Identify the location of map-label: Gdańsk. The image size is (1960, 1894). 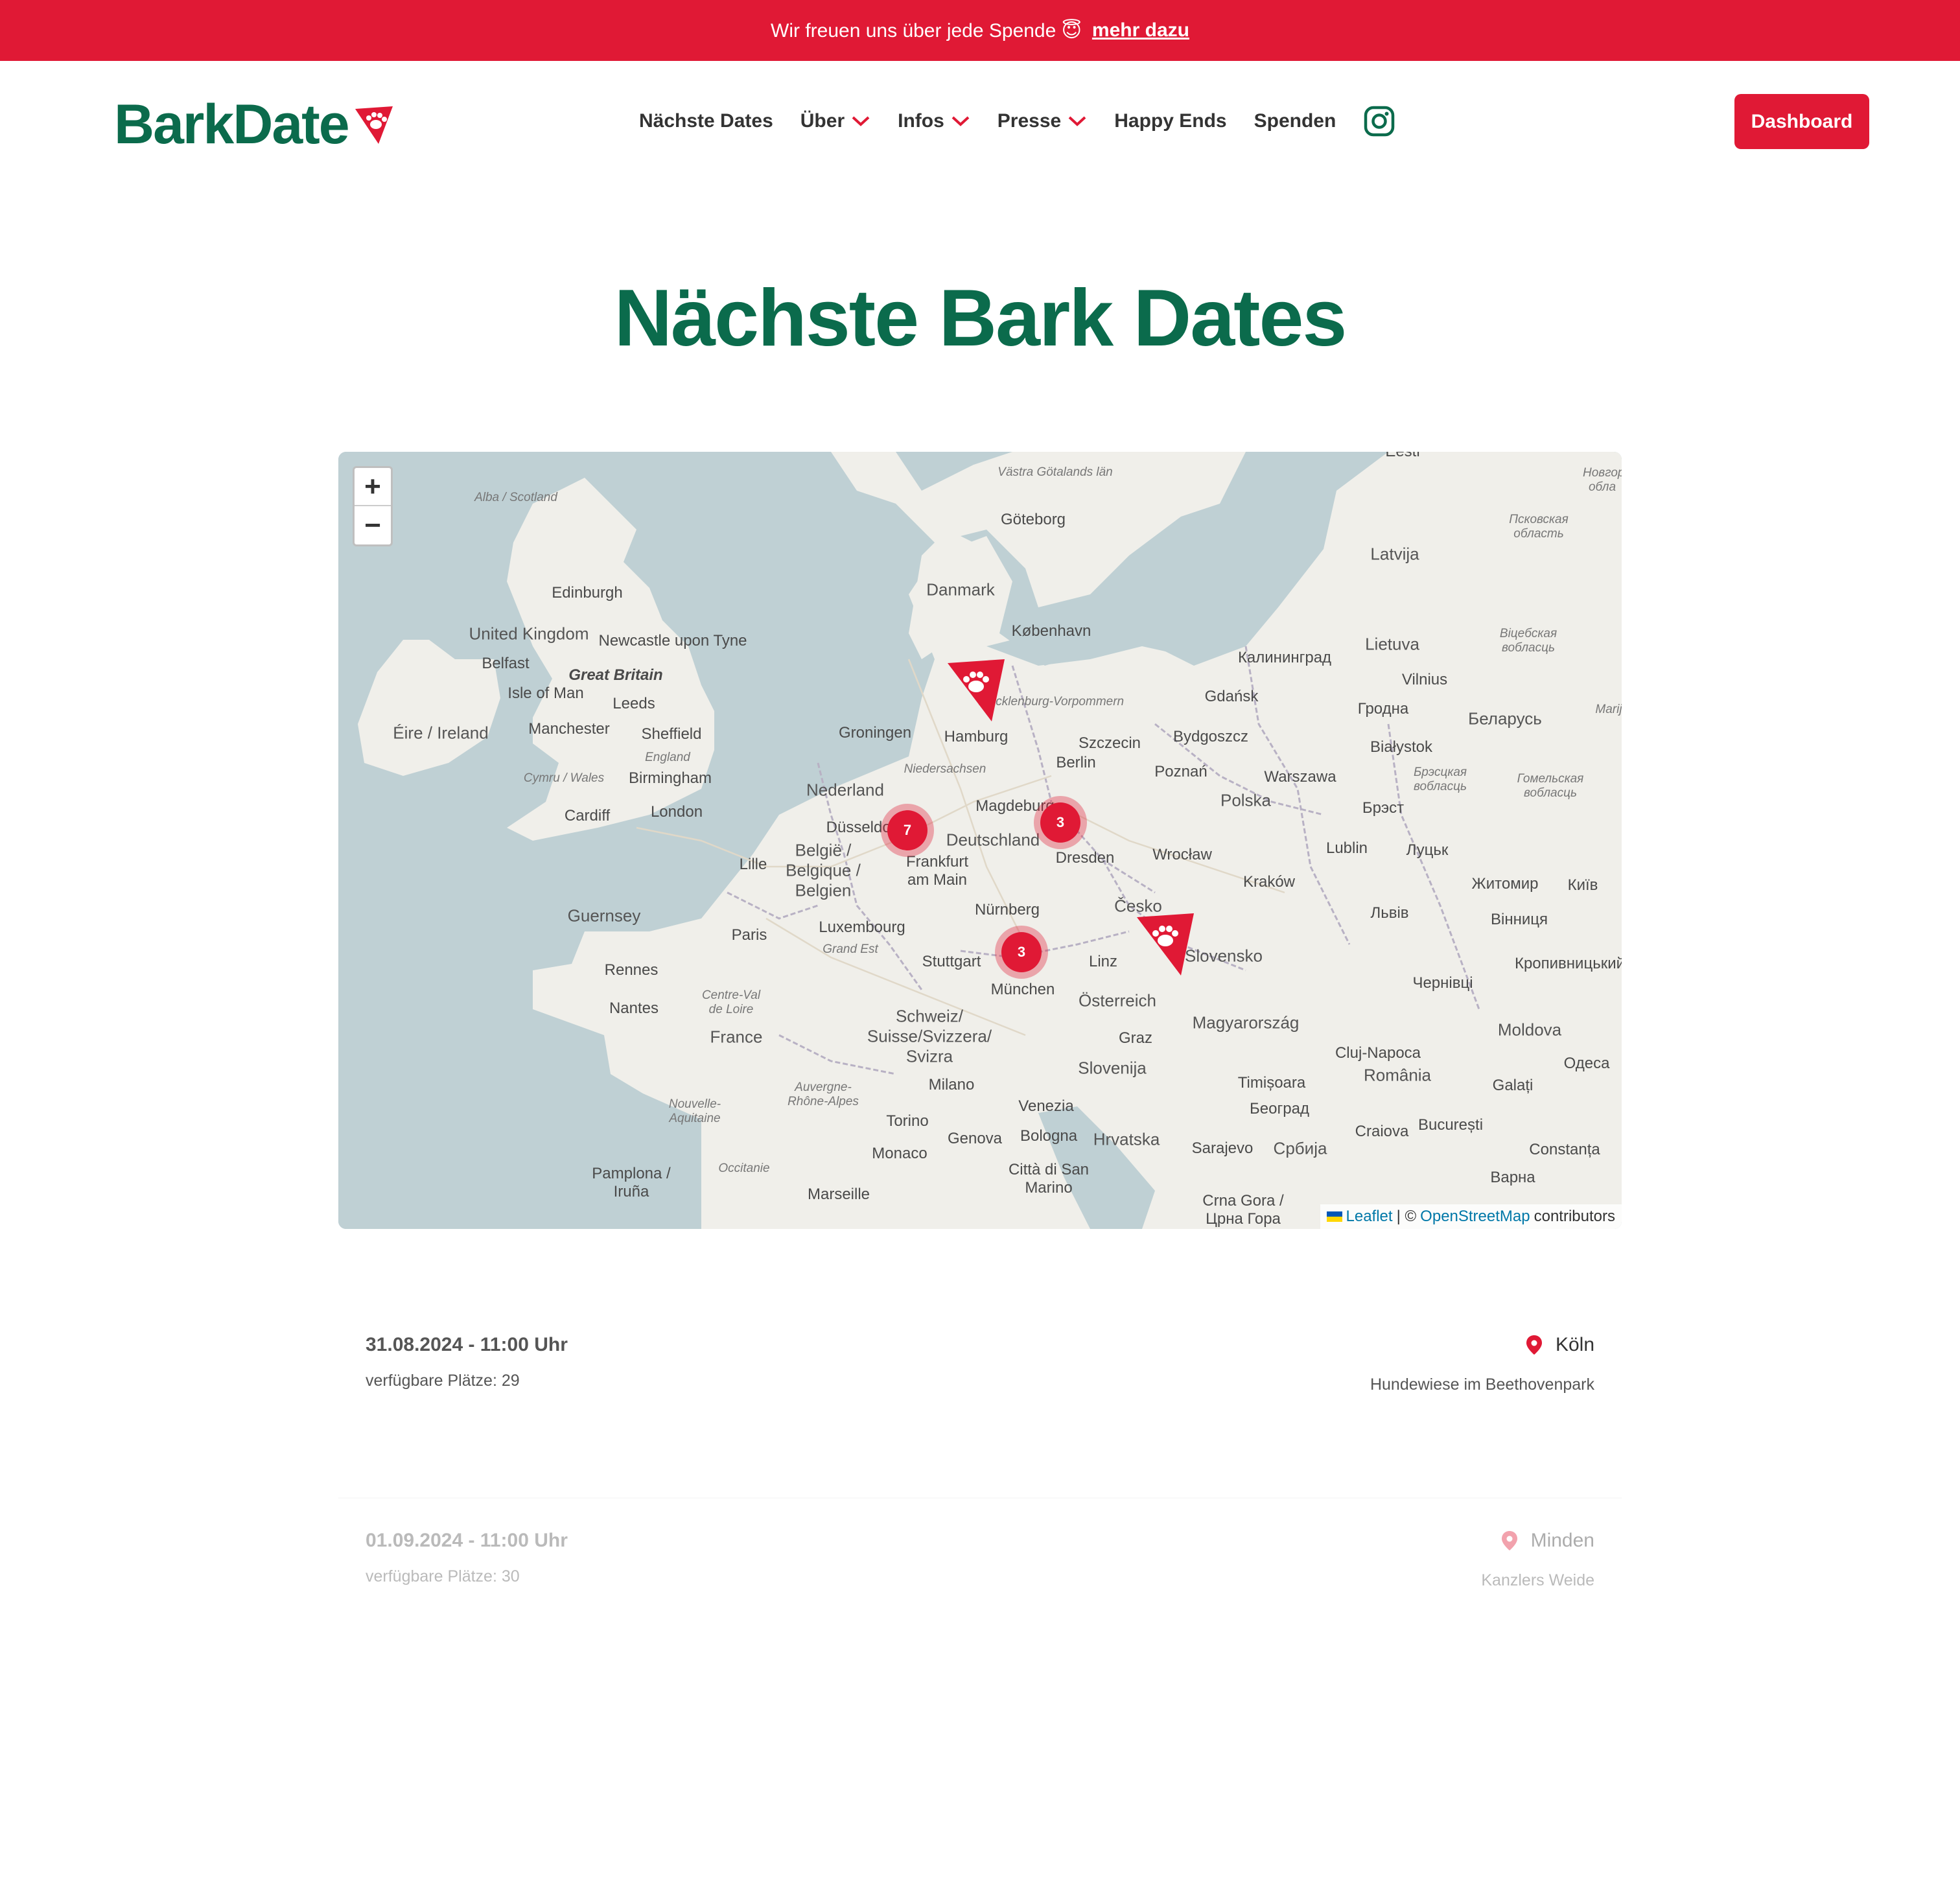
(1231, 696).